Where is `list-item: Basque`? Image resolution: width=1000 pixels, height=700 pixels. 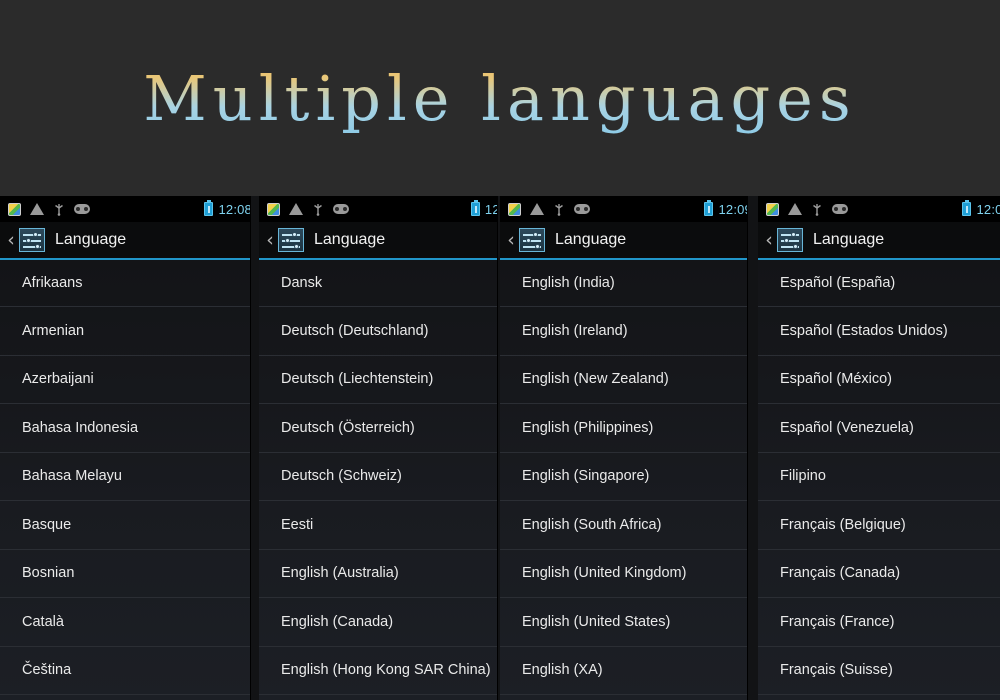
list-item: Basque is located at coordinates (125, 525).